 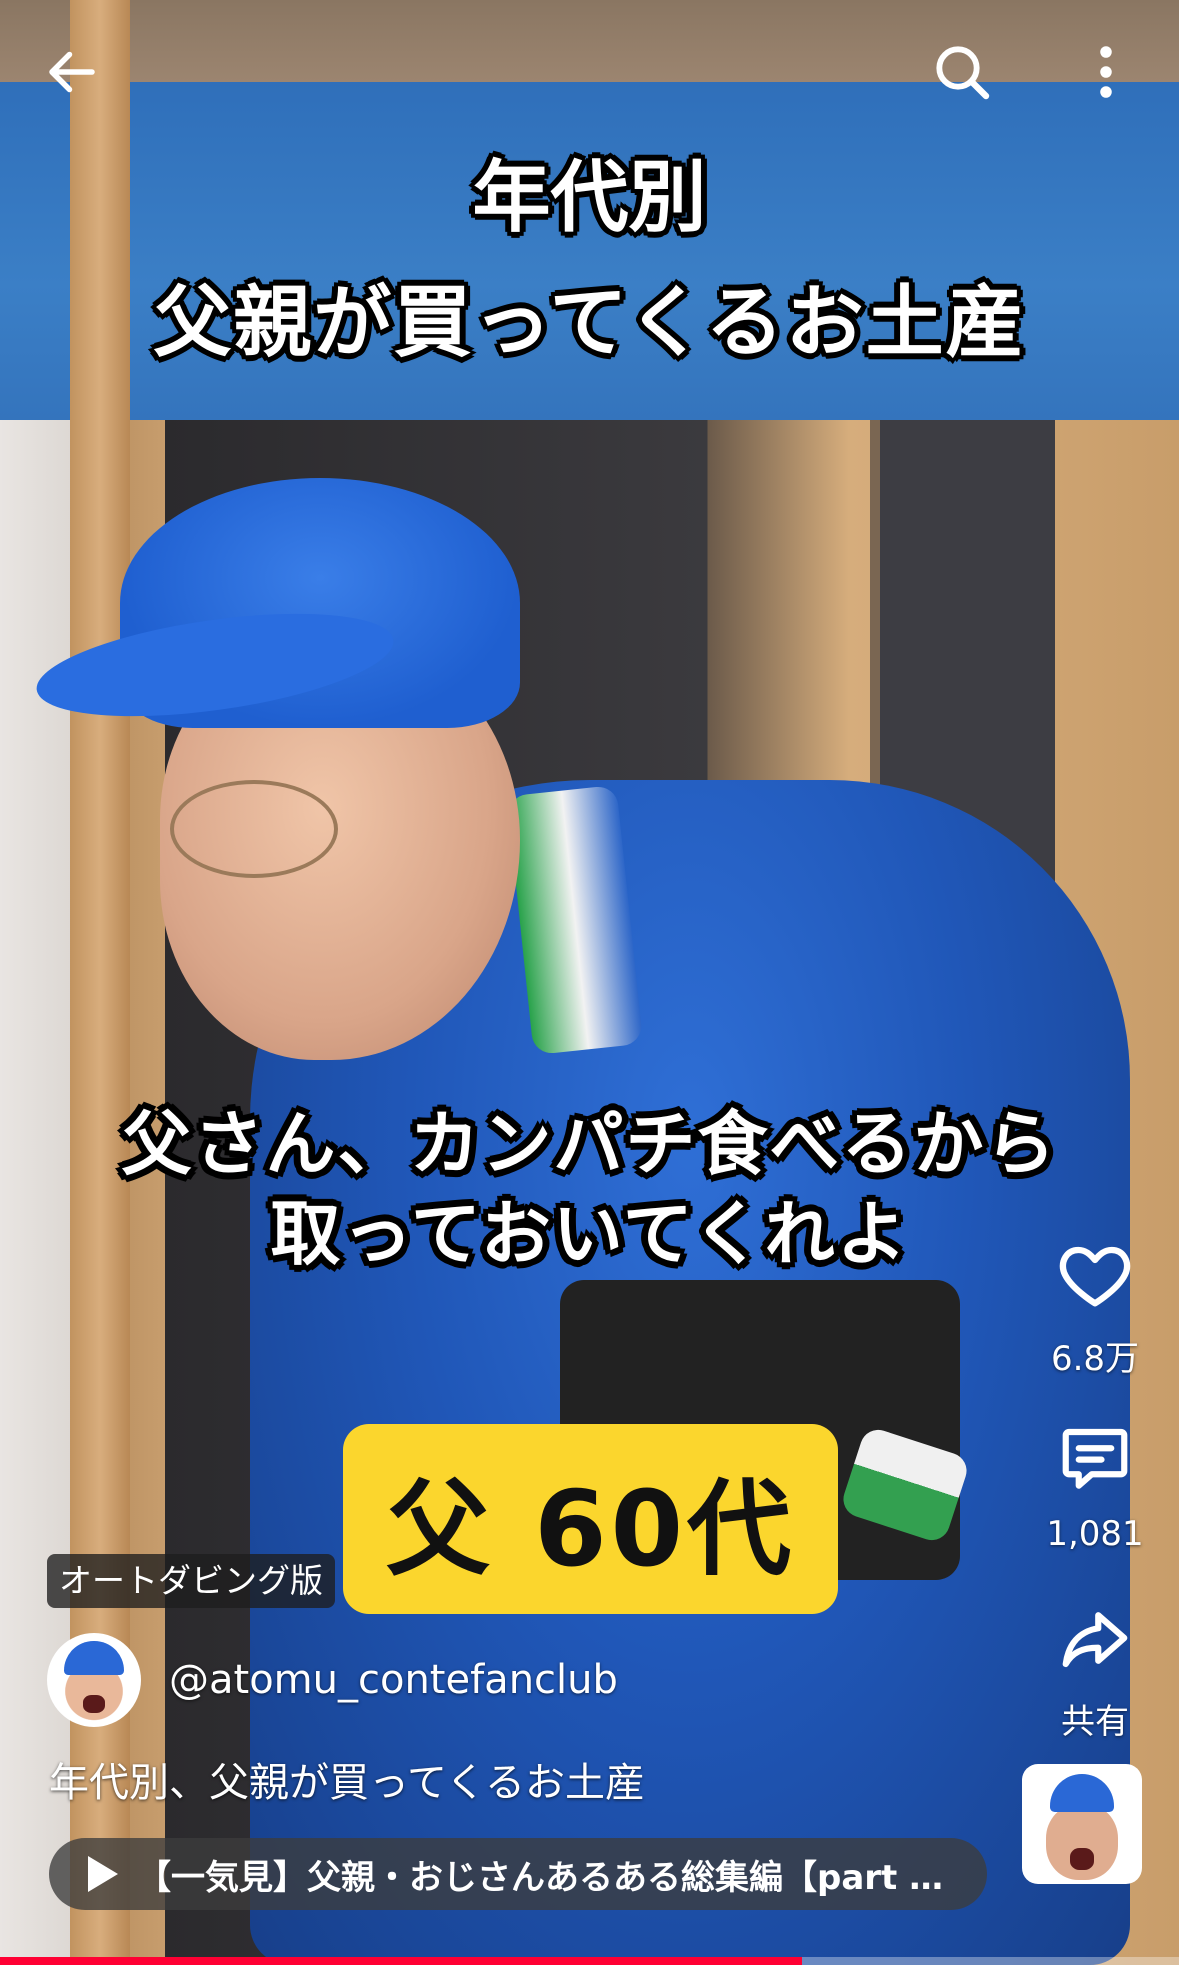 I want to click on thumbnail-cap-shape, so click(x=1082, y=1793).